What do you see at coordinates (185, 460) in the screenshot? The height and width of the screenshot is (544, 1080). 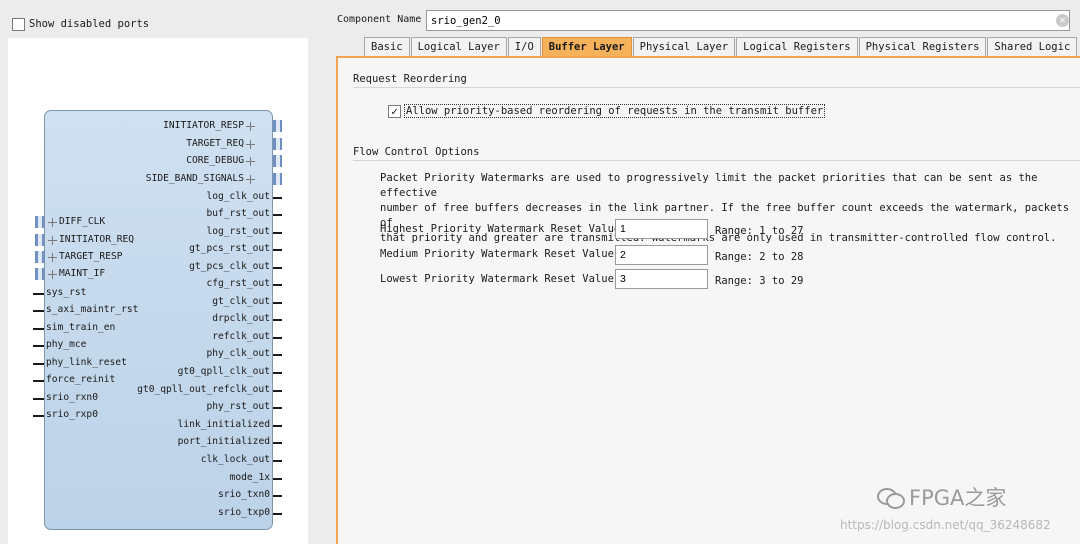 I see `port-clk-lock-out: clk_lock_out` at bounding box center [185, 460].